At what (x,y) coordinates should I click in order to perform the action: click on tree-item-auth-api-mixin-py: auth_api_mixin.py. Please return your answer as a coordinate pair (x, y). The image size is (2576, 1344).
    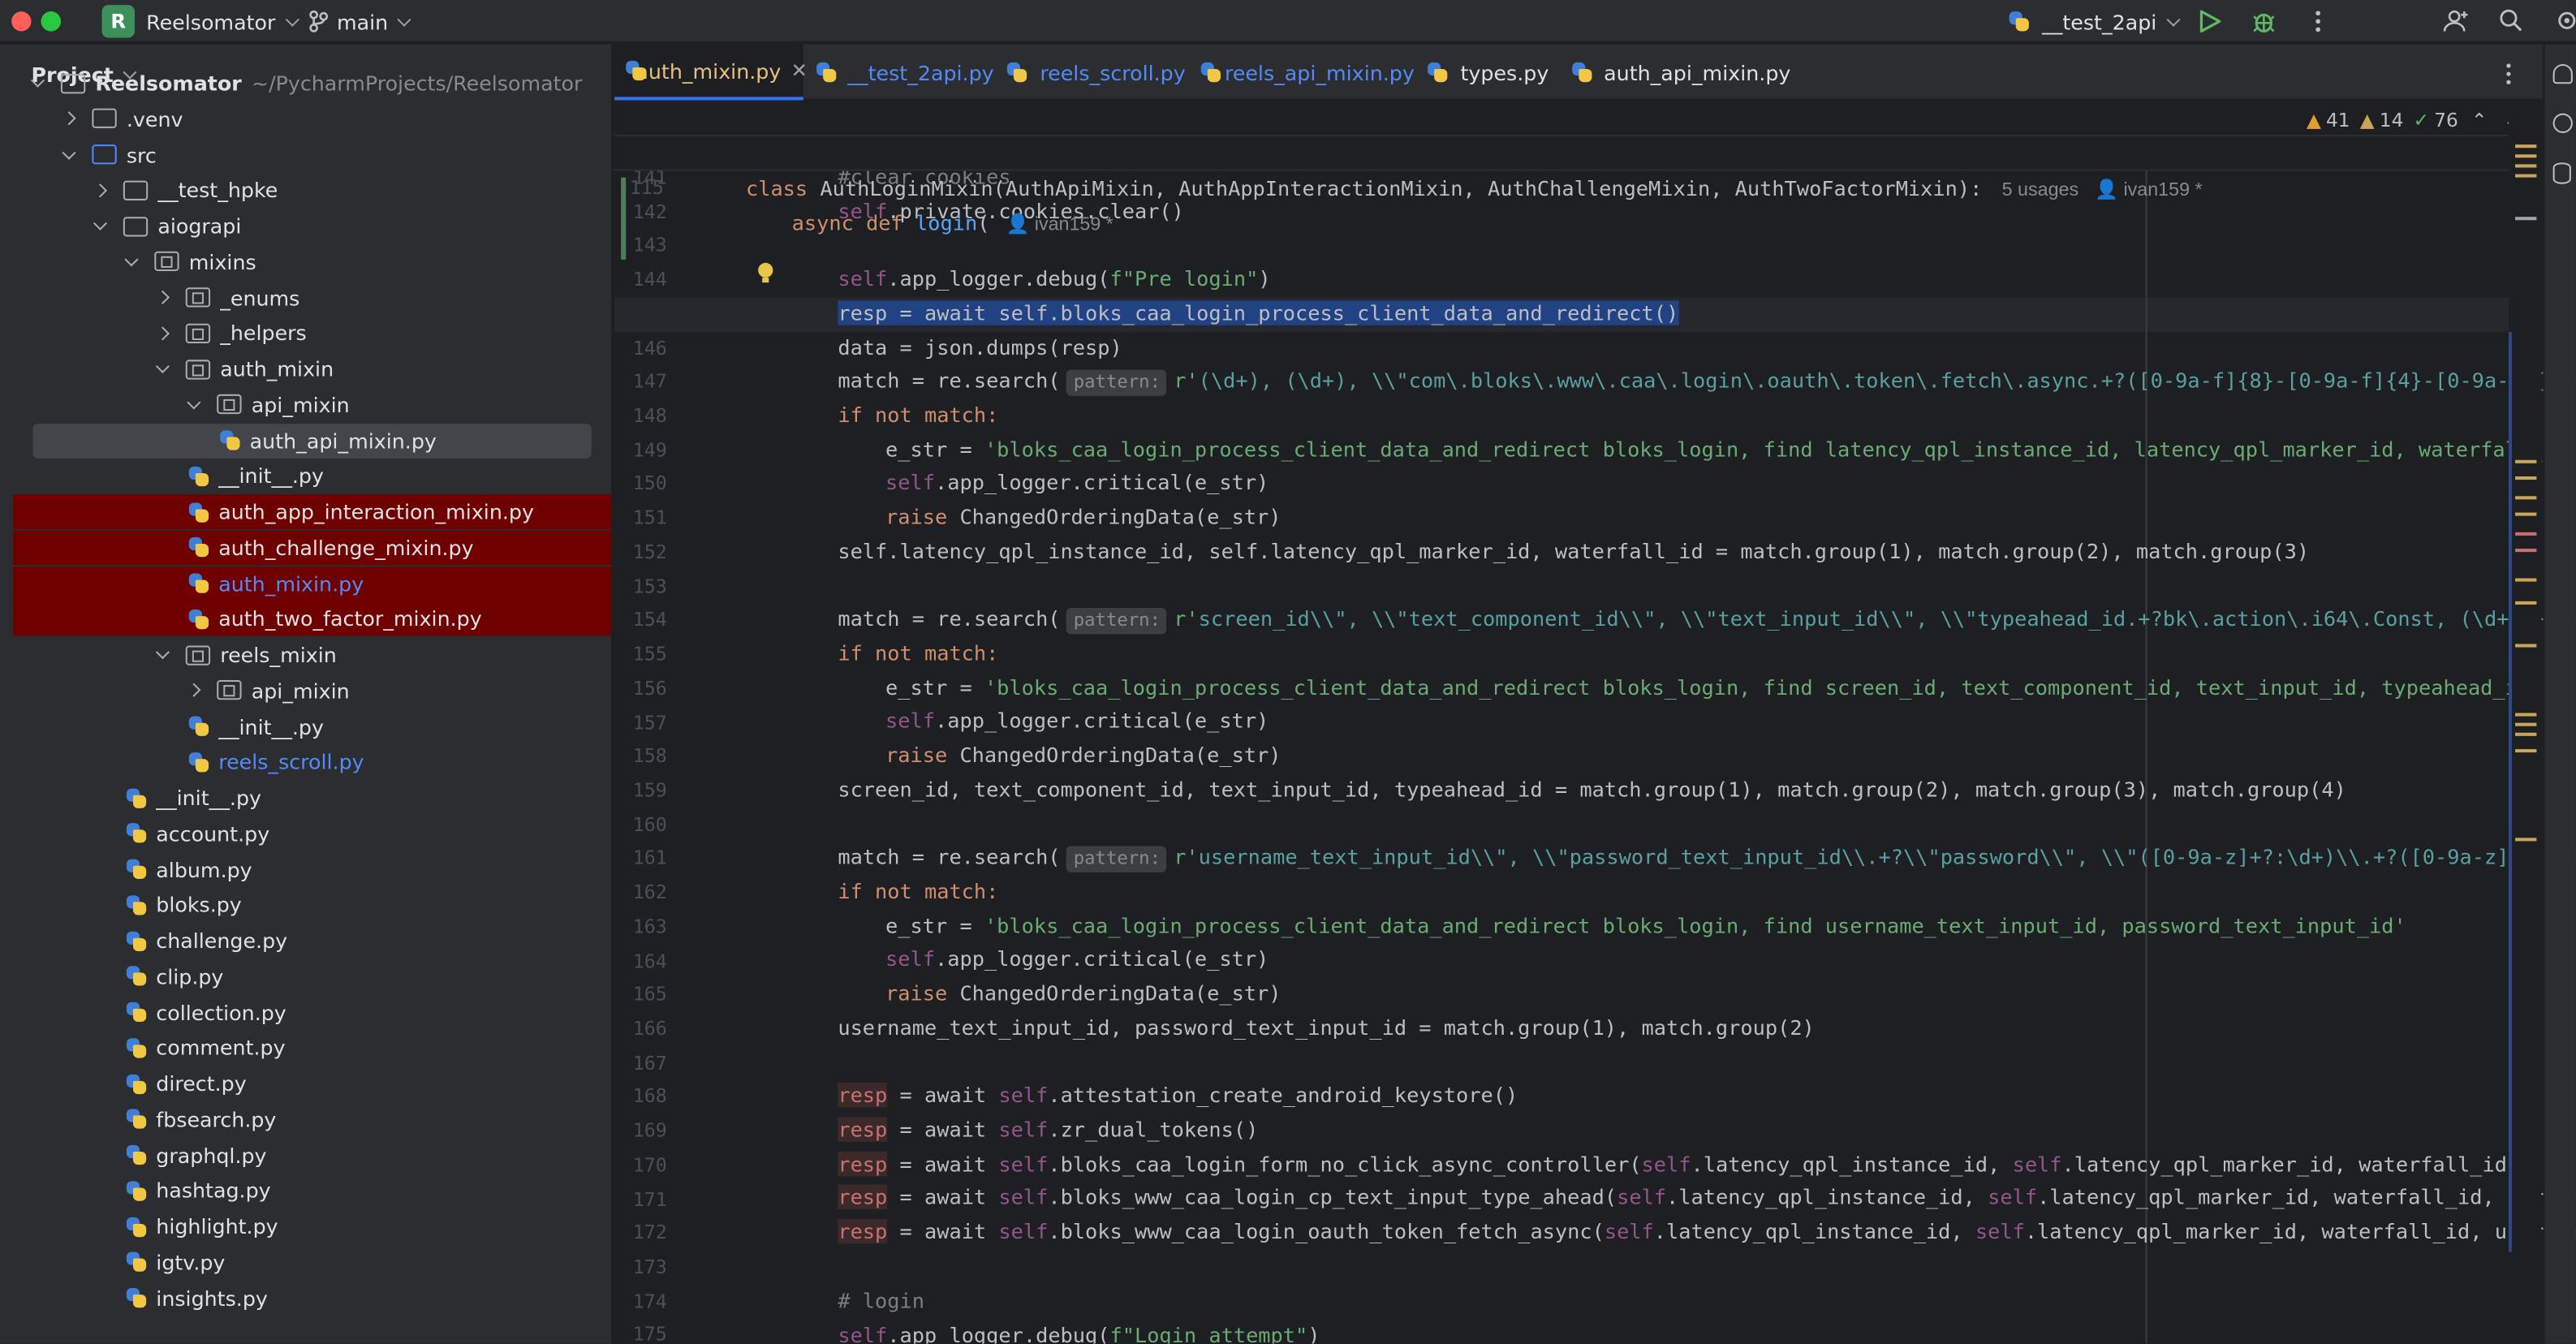
    Looking at the image, I should click on (312, 440).